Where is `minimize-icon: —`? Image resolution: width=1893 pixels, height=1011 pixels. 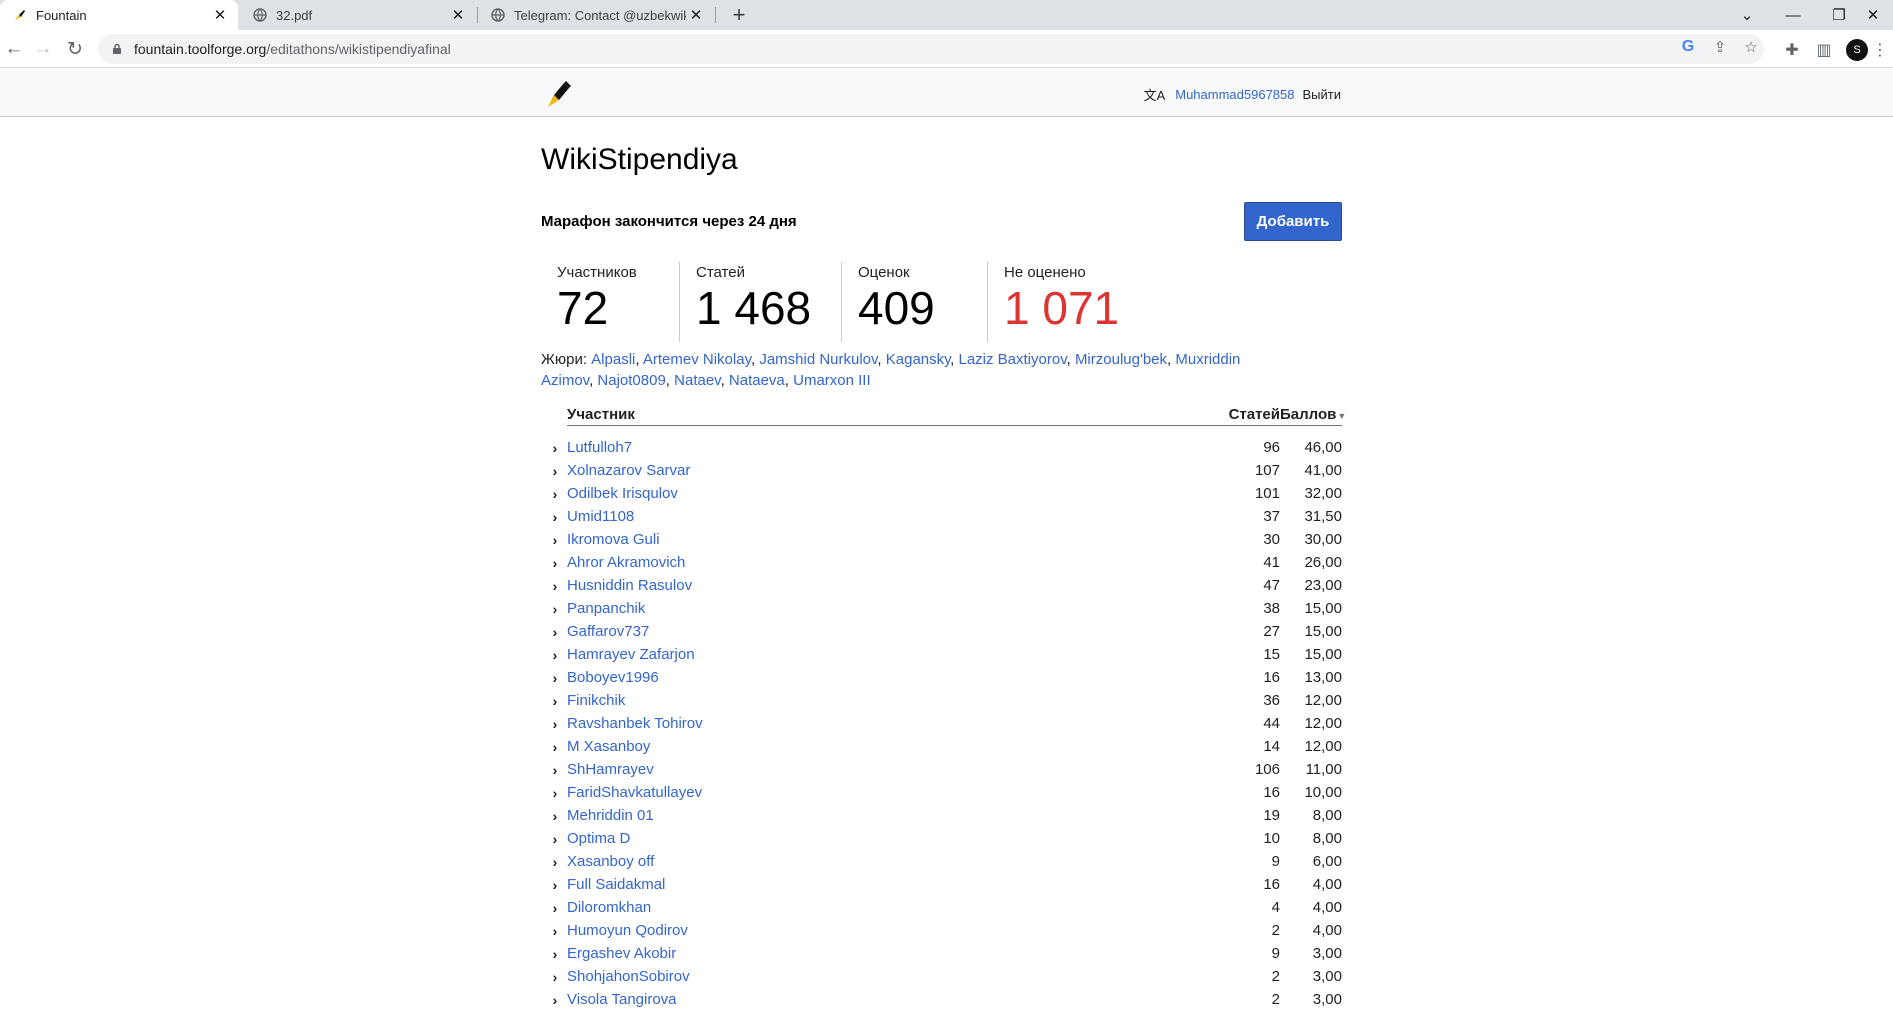
minimize-icon: — is located at coordinates (1793, 15).